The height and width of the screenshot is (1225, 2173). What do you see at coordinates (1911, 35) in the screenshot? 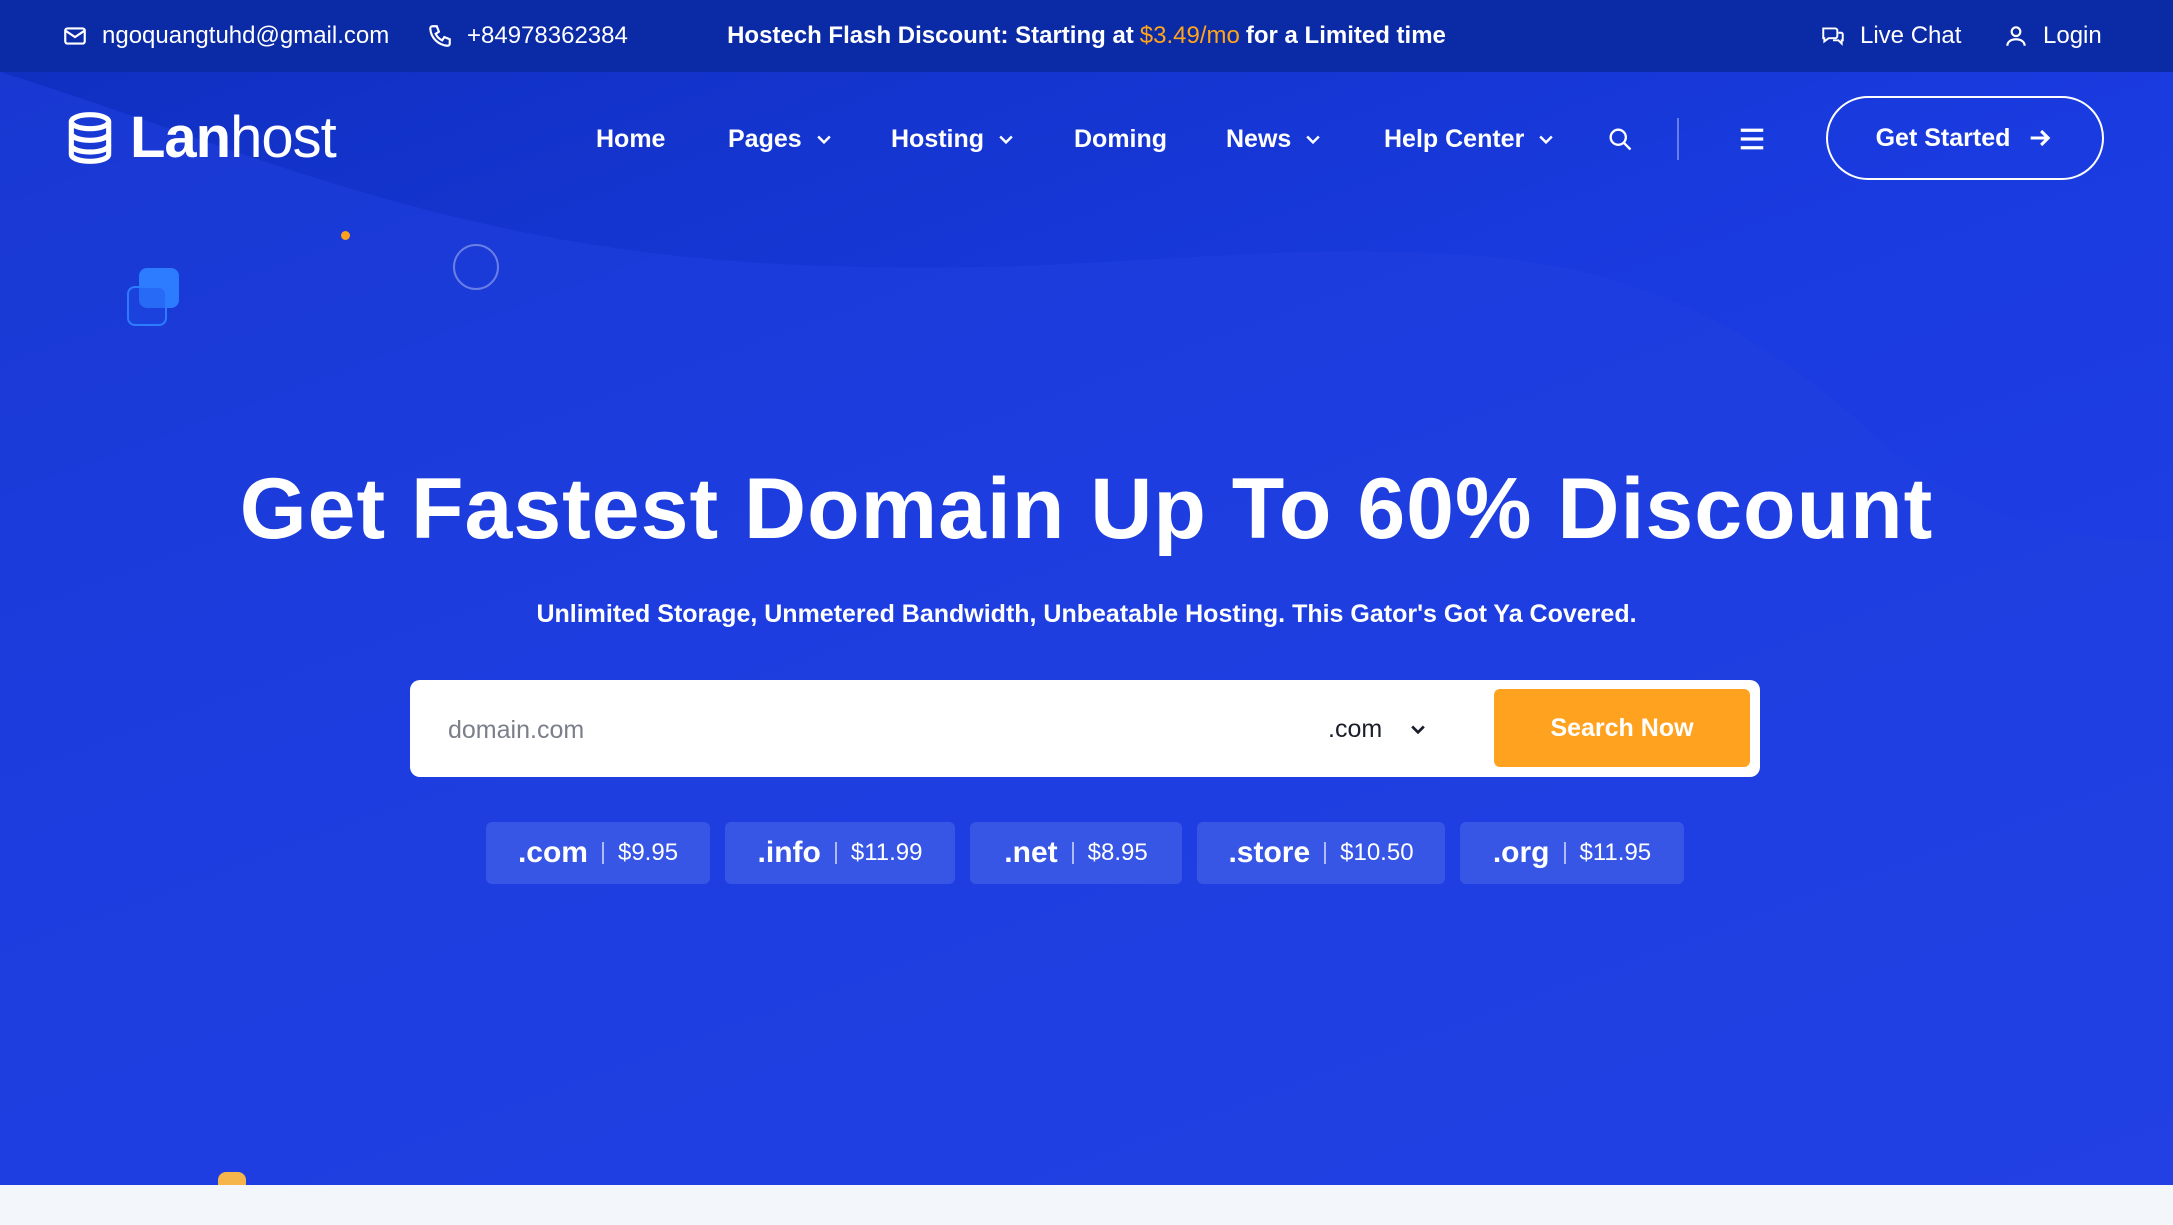
I see `live-chat-label: Live Chat` at bounding box center [1911, 35].